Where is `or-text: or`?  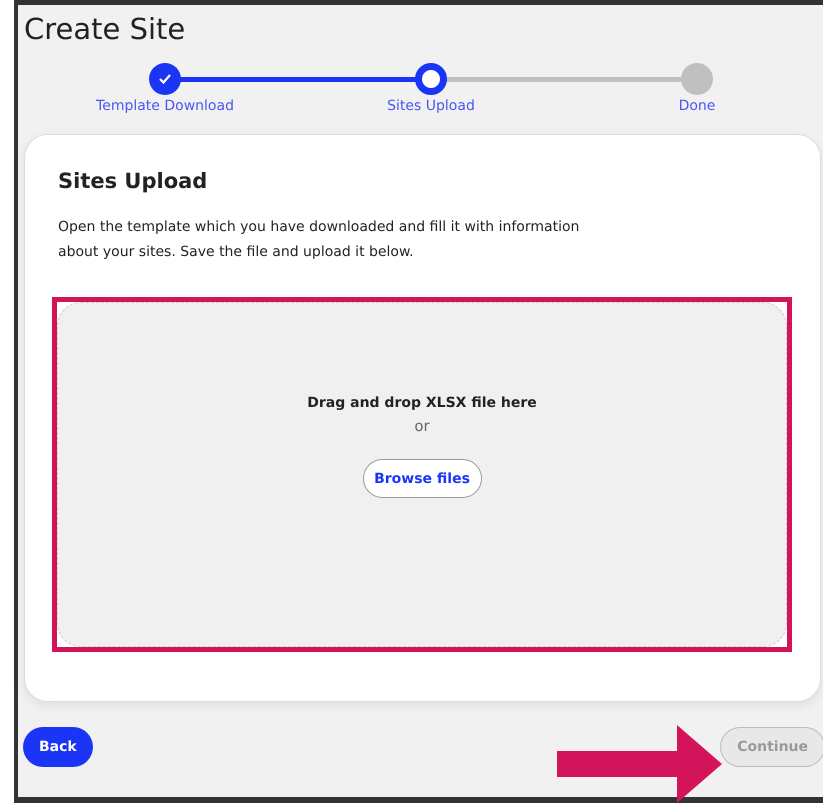
or-text: or is located at coordinates (422, 426).